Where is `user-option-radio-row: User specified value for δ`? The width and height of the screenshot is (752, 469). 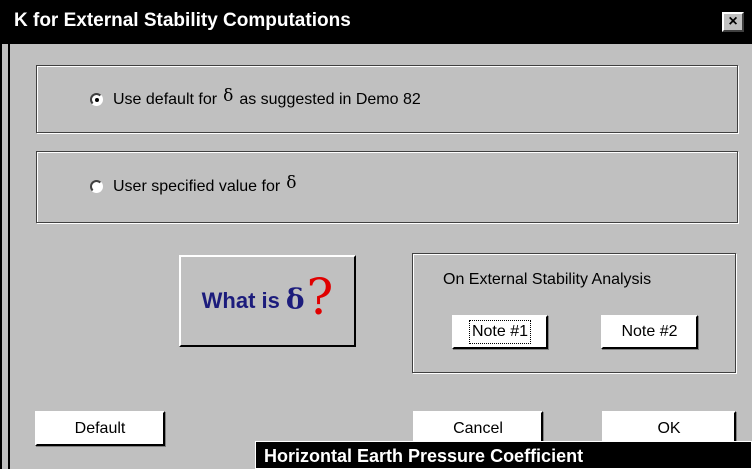
user-option-radio-row: User specified value for δ is located at coordinates (196, 184).